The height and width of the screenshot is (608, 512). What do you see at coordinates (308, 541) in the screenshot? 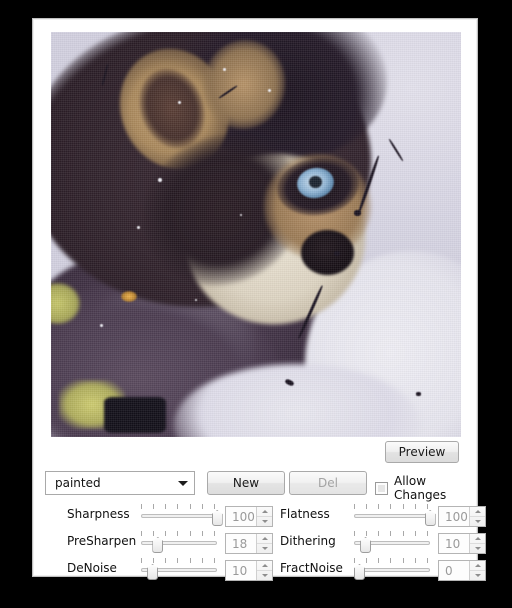
I see `slider-label: Dithering` at bounding box center [308, 541].